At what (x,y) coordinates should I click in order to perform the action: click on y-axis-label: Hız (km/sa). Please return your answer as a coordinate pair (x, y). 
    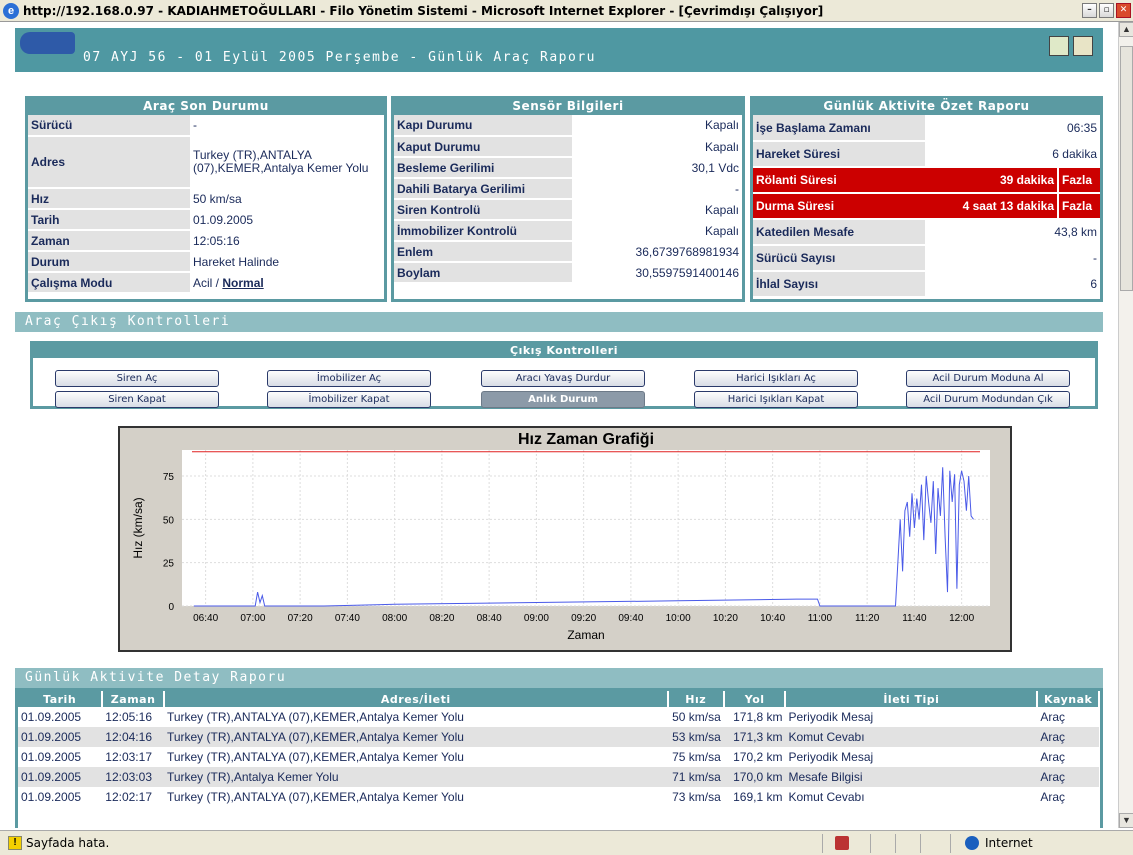
    Looking at the image, I should click on (138, 527).